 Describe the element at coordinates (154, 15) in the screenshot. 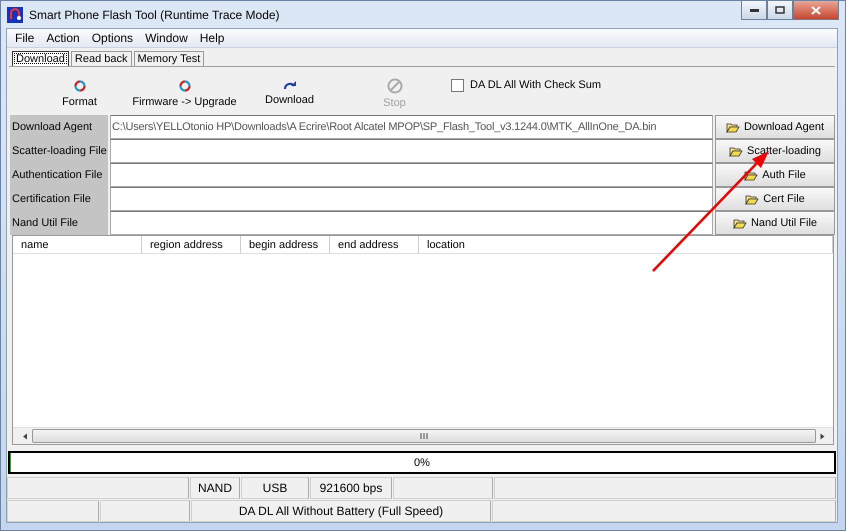

I see `window-title: Smart Phone Flash Tool (Runtime Trace Mode)` at that location.